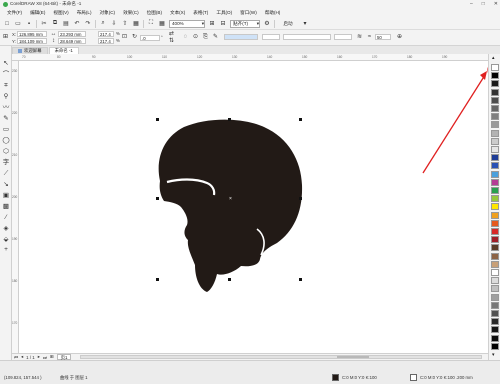 The height and width of the screenshot is (384, 500). Describe the element at coordinates (343, 37) in the screenshot. I see `end-arrow-dropdown` at that location.